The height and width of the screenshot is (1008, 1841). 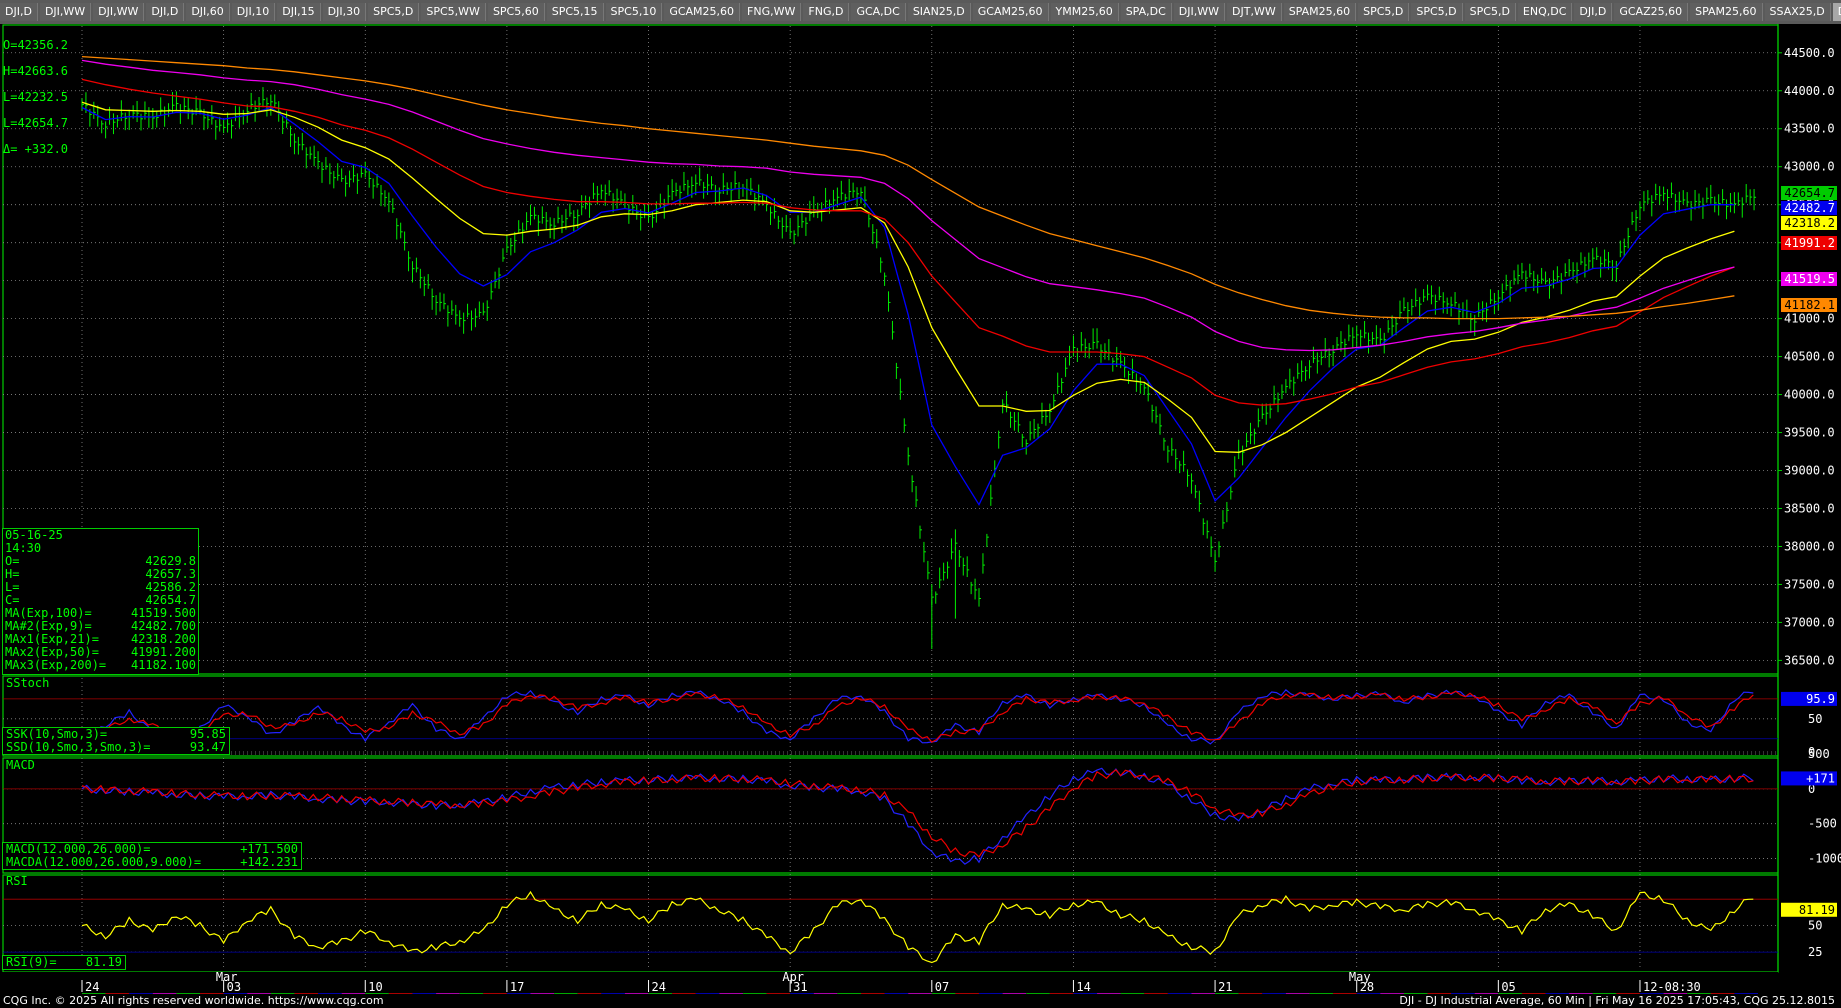 What do you see at coordinates (1225, 987) in the screenshot?
I see `x-tick-label: 21` at bounding box center [1225, 987].